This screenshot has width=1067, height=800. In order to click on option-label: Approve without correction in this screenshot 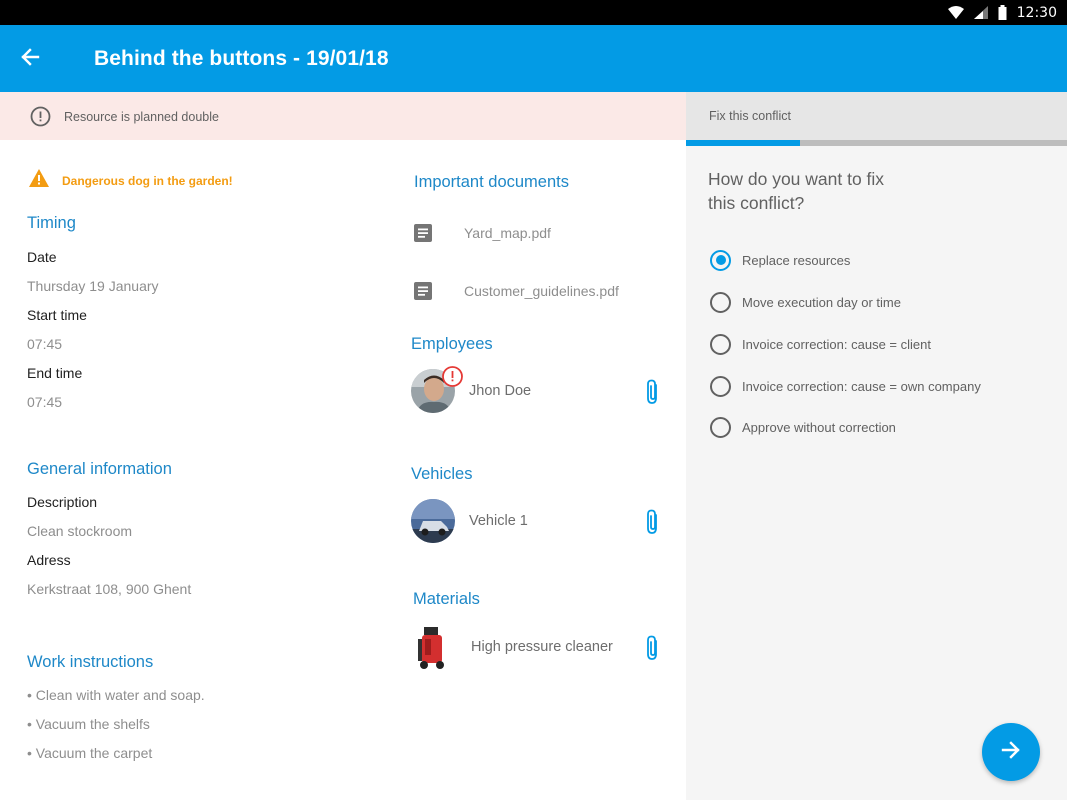, I will do `click(819, 427)`.